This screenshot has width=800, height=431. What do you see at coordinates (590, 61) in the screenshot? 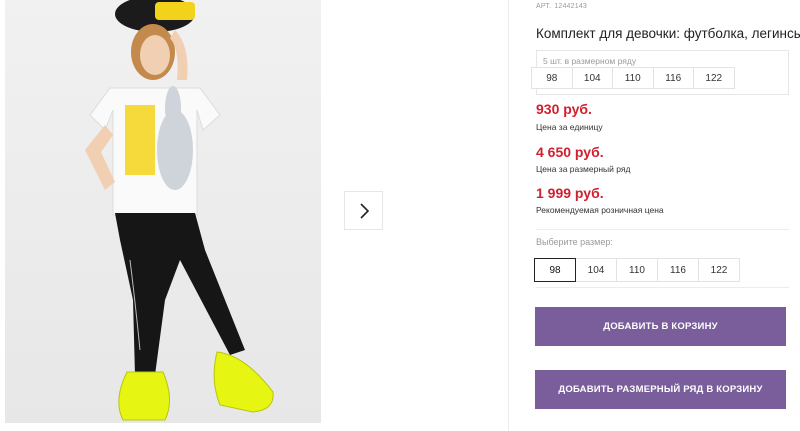
I see `size-range-label: 5 шт. в размерном ряду` at bounding box center [590, 61].